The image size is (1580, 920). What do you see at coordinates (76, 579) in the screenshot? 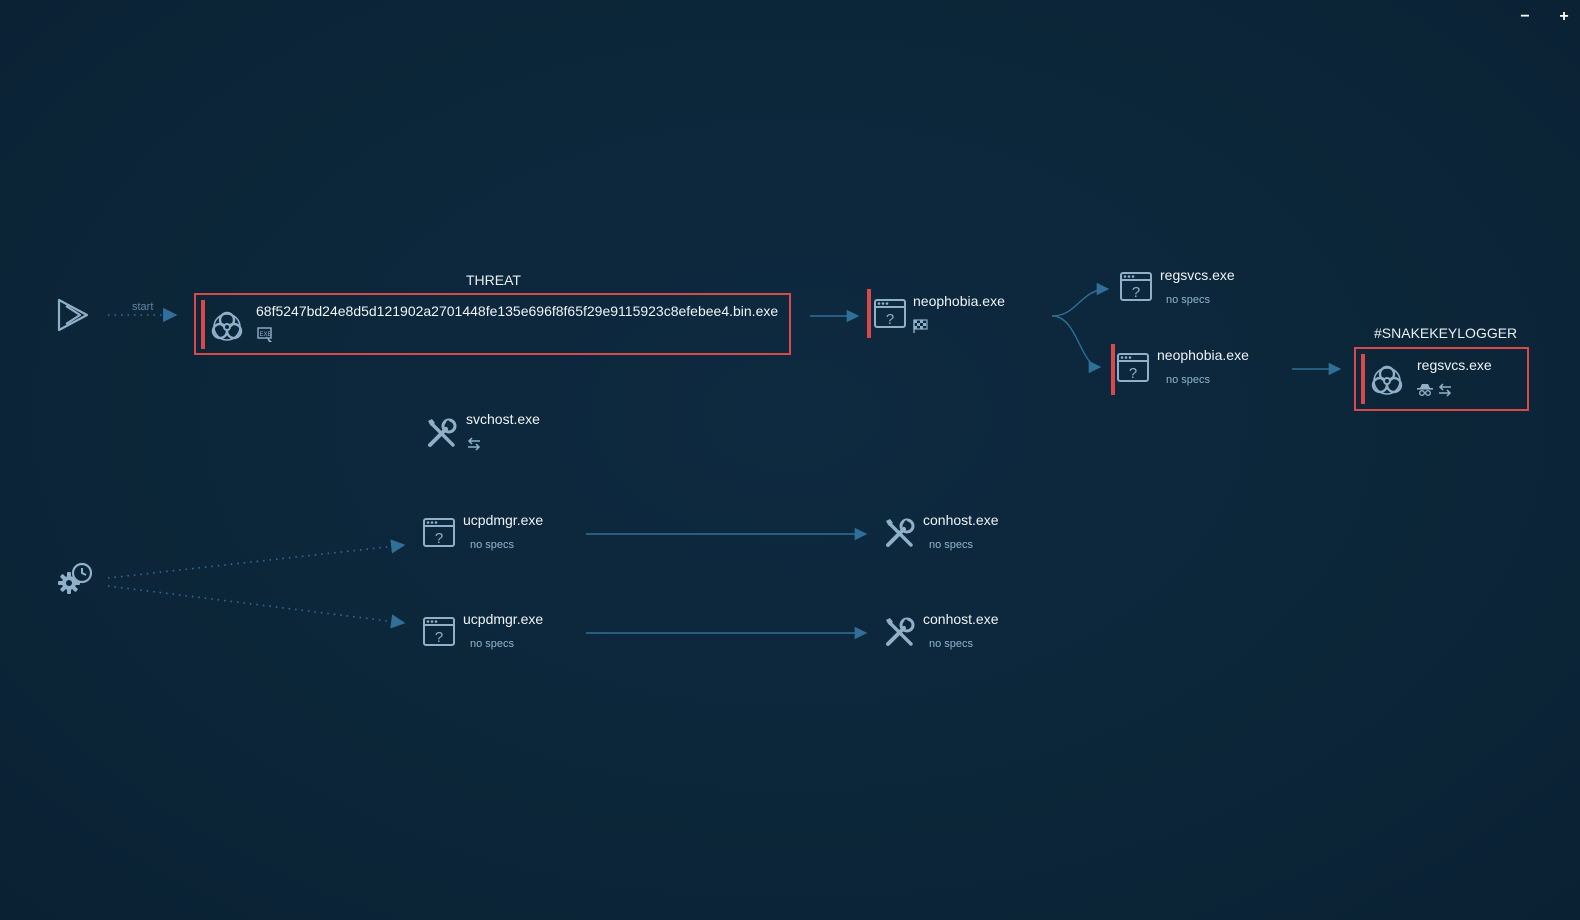
I see `scheduled-task-icon` at bounding box center [76, 579].